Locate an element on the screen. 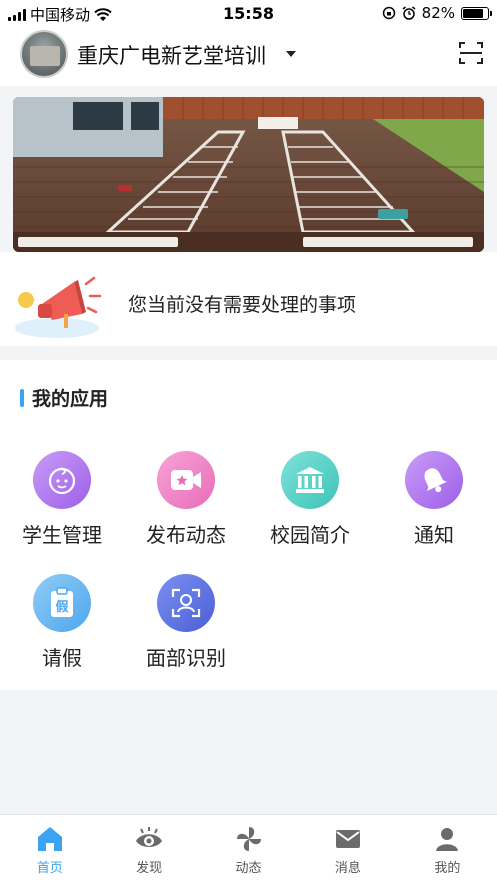 Image resolution: width=497 pixels, height=883 pixels. section-title: 我的应用 is located at coordinates (64, 397).